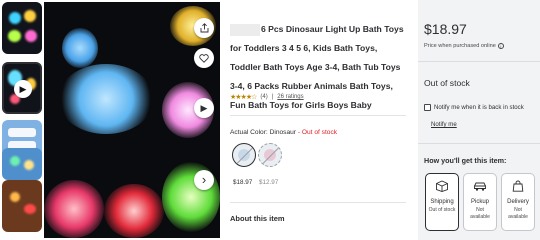  I want to click on option-label: Pickup, so click(479, 202).